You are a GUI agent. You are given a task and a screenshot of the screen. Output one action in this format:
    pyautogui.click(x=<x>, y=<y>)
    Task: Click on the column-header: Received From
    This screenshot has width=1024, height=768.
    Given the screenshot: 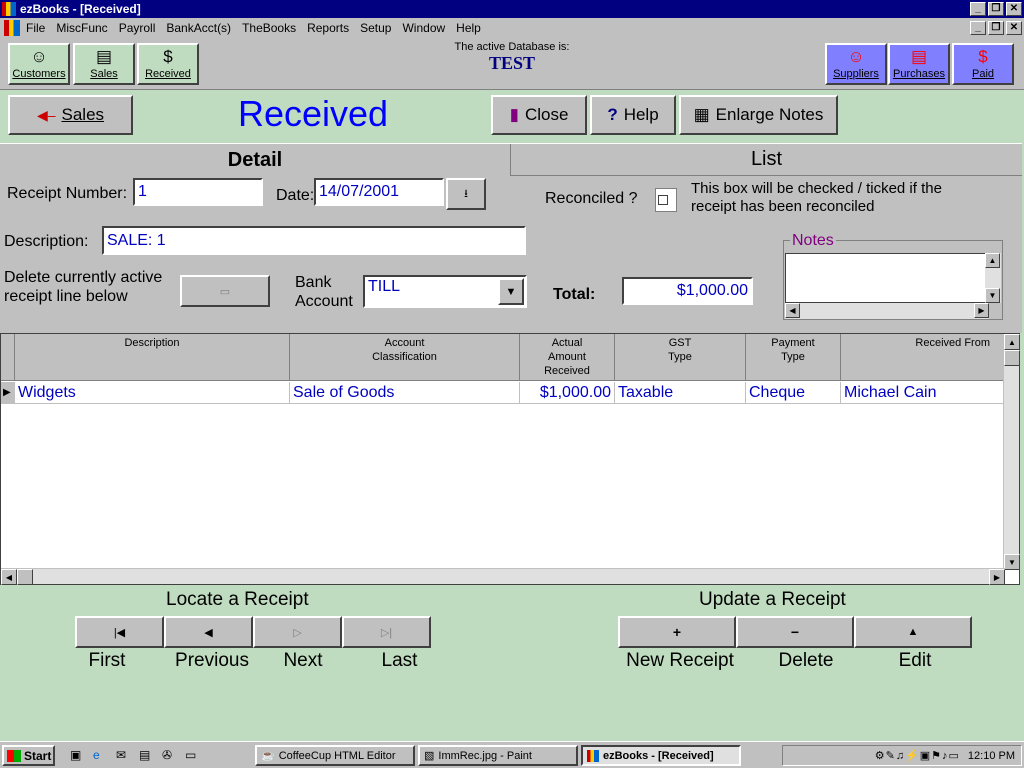 What is the action you would take?
    pyautogui.click(x=923, y=357)
    